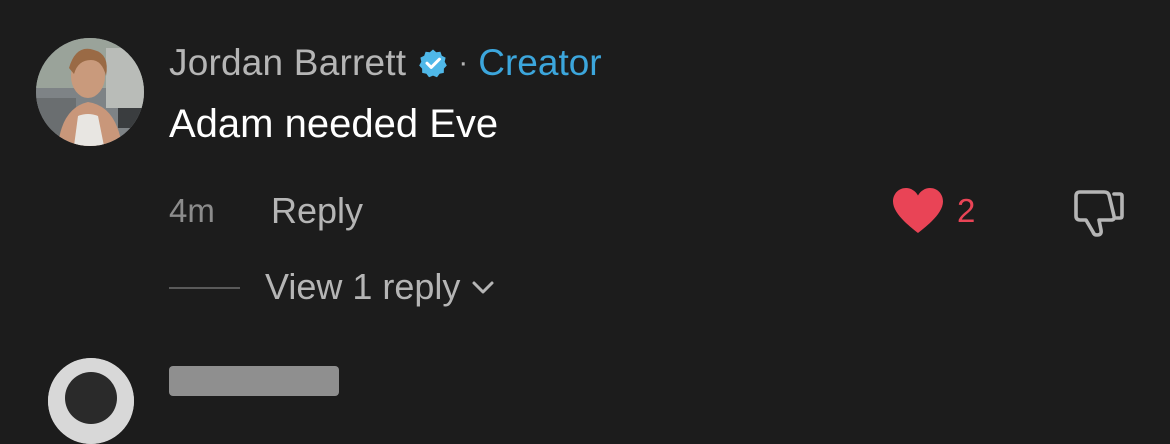 Image resolution: width=1170 pixels, height=444 pixels. I want to click on creator-badge: Creator, so click(540, 62).